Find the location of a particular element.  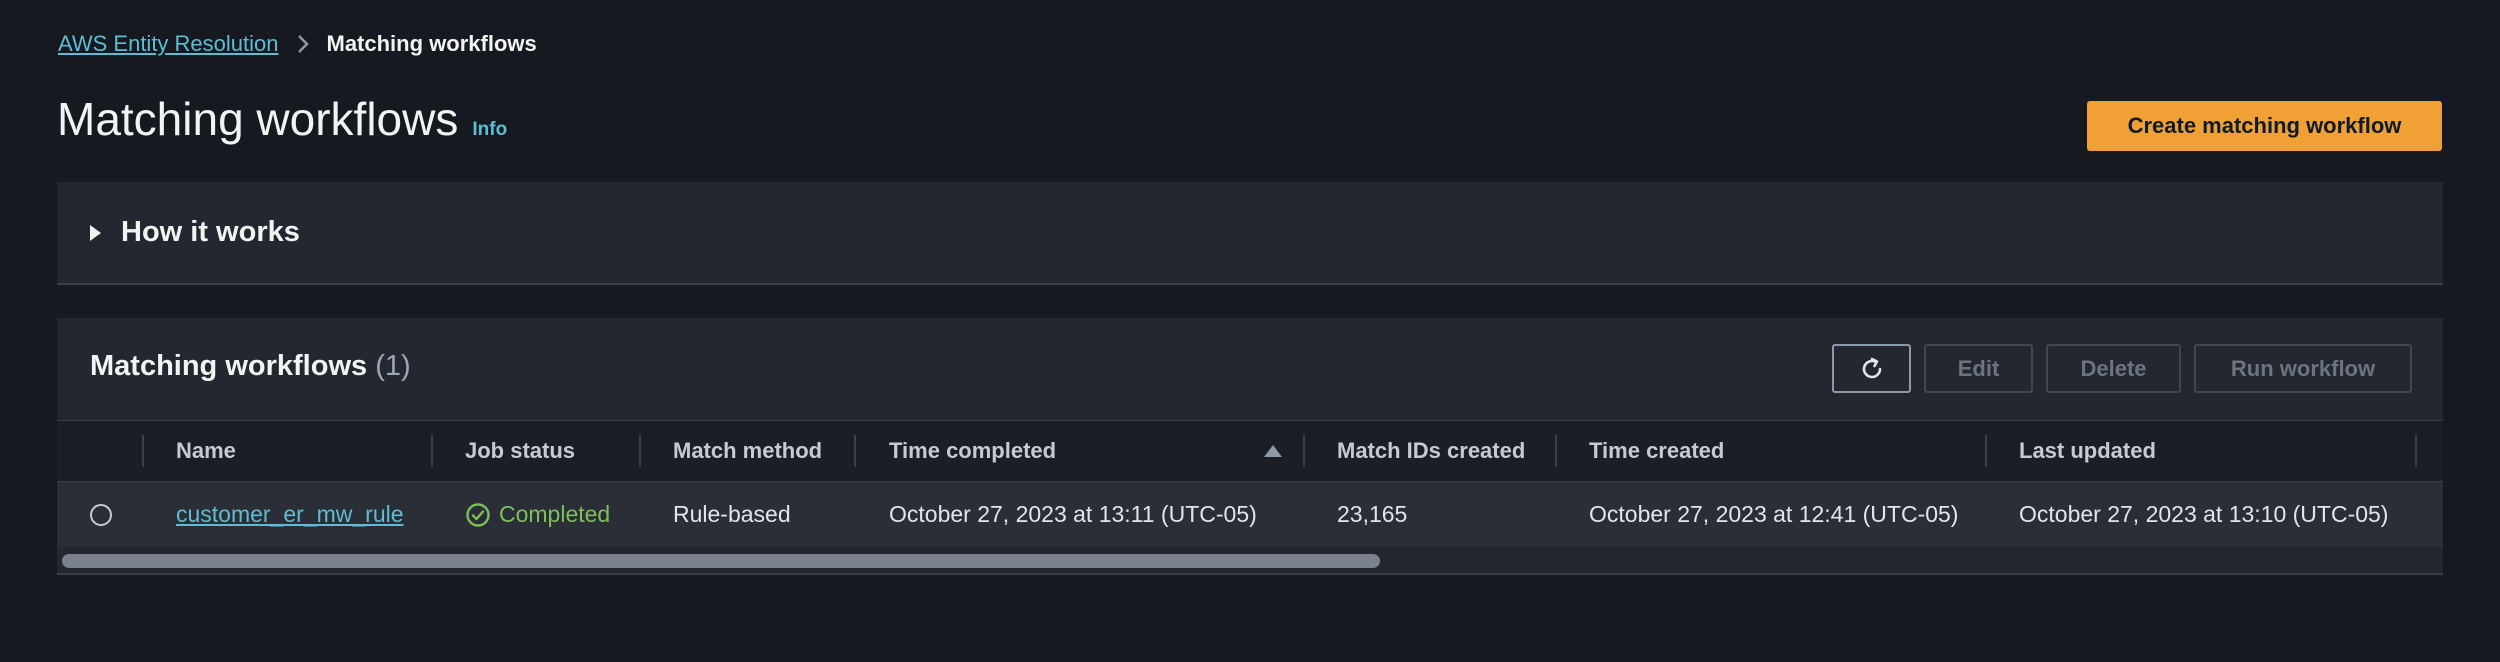

create-matching-workflow-button: Create matching workflow is located at coordinates (2264, 126).